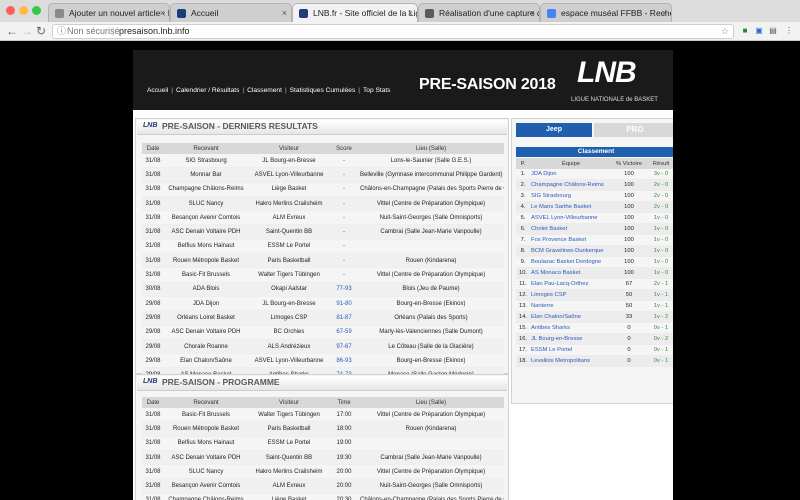 This screenshot has width=800, height=500. What do you see at coordinates (344, 289) in the screenshot?
I see `score-cell: 77-93` at bounding box center [344, 289].